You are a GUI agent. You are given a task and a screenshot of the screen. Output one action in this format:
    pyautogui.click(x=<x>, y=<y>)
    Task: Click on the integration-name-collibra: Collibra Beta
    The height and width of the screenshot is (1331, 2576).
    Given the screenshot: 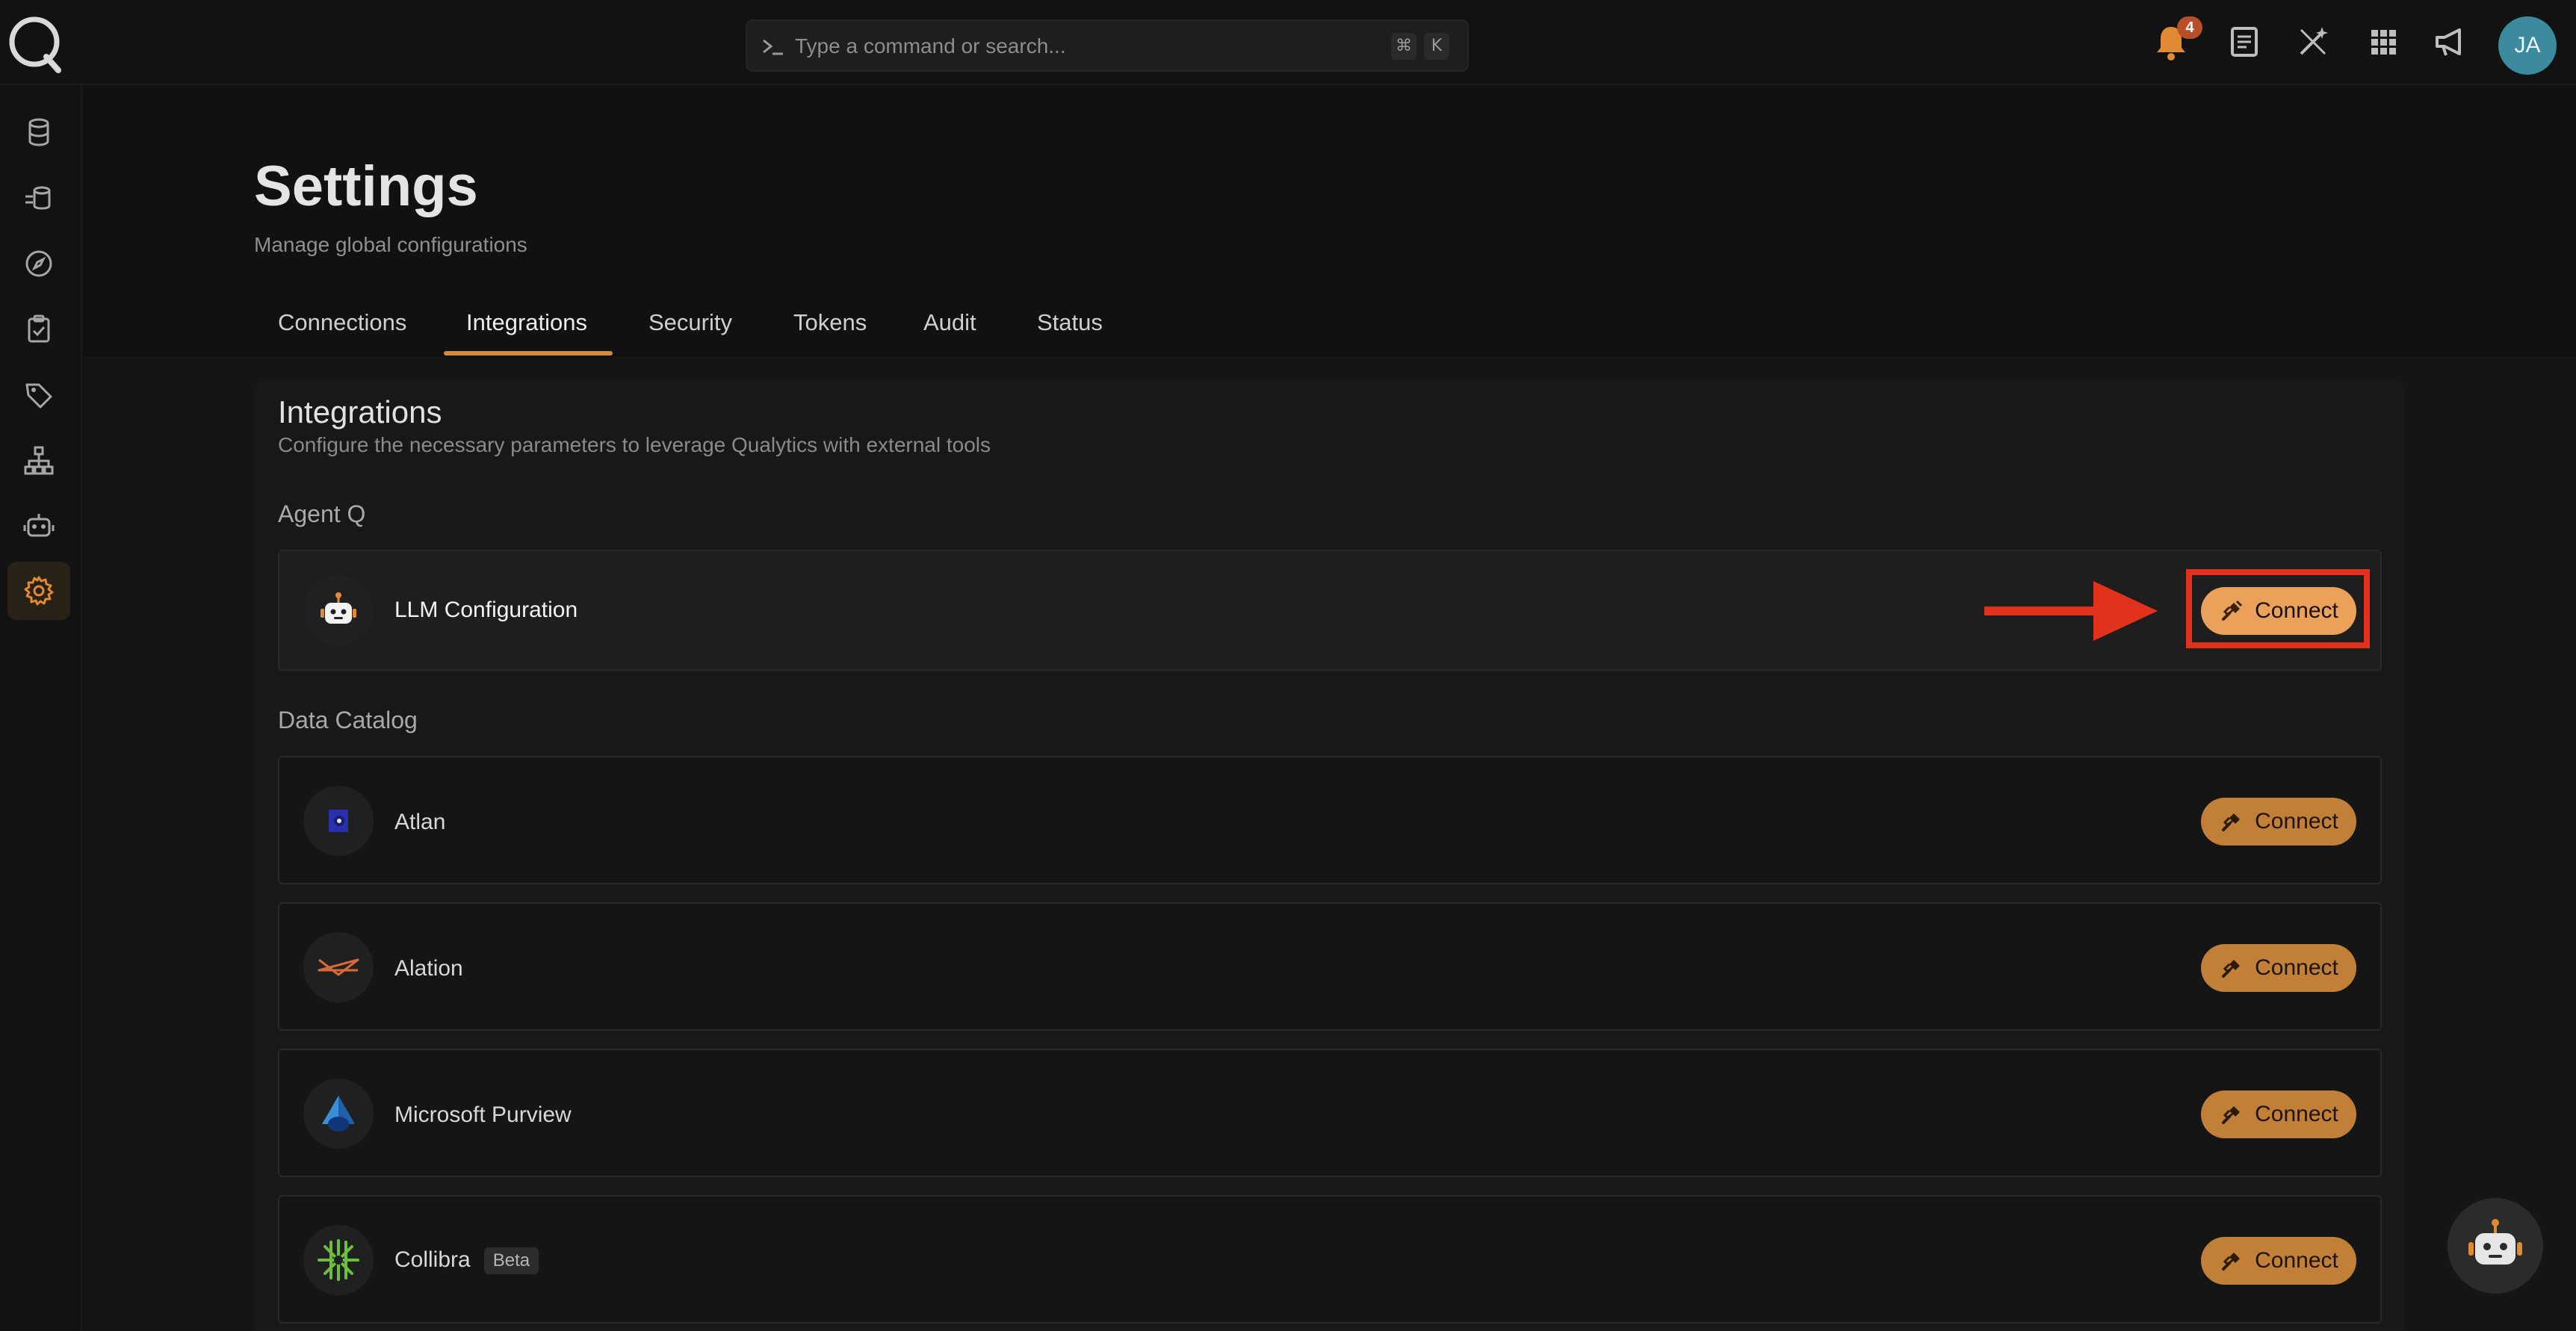 What is the action you would take?
    pyautogui.click(x=466, y=1261)
    